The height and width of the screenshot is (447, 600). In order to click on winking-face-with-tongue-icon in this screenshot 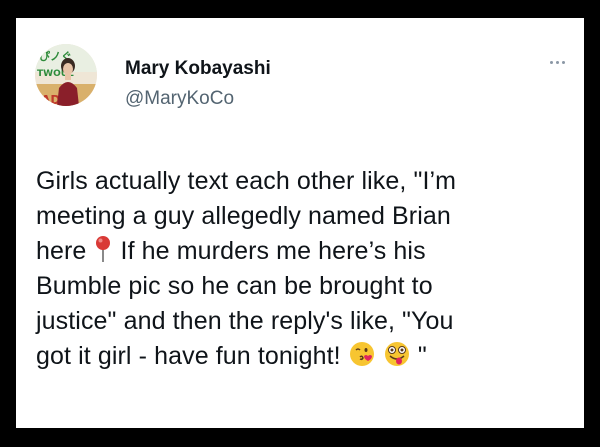, I will do `click(397, 354)`.